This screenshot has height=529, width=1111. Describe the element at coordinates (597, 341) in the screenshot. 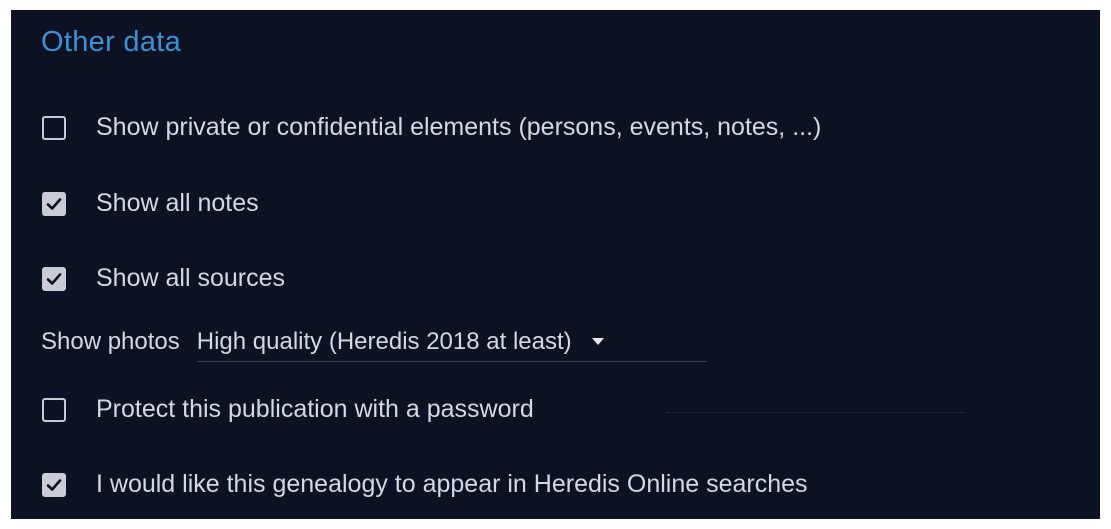

I see `chevron-down-icon` at that location.